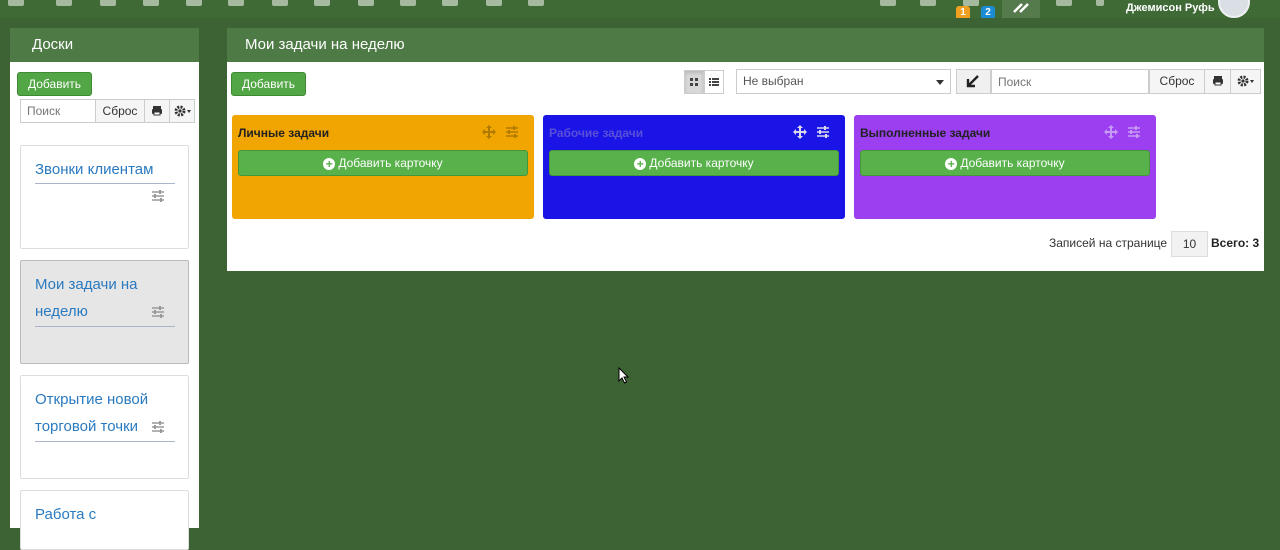  I want to click on column-title: Личные задачи, so click(284, 133).